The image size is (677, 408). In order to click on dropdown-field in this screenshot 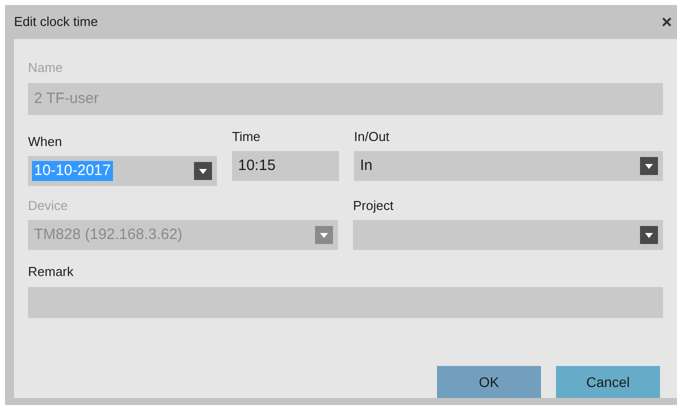, I will do `click(508, 235)`.